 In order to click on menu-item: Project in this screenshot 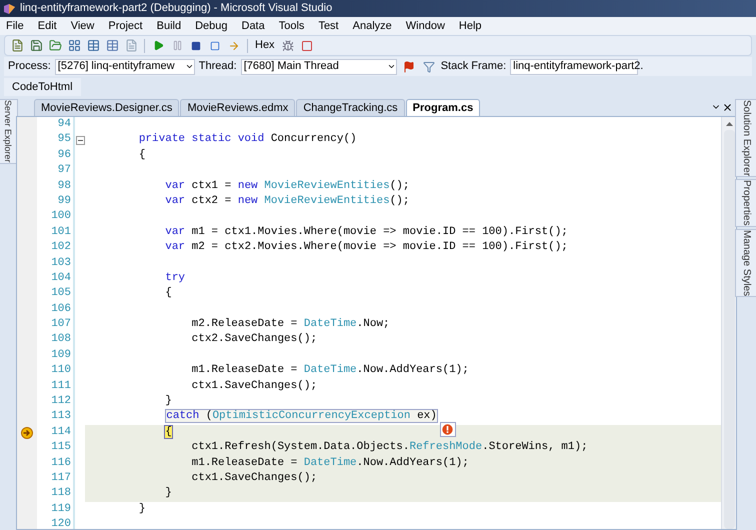, I will do `click(125, 26)`.